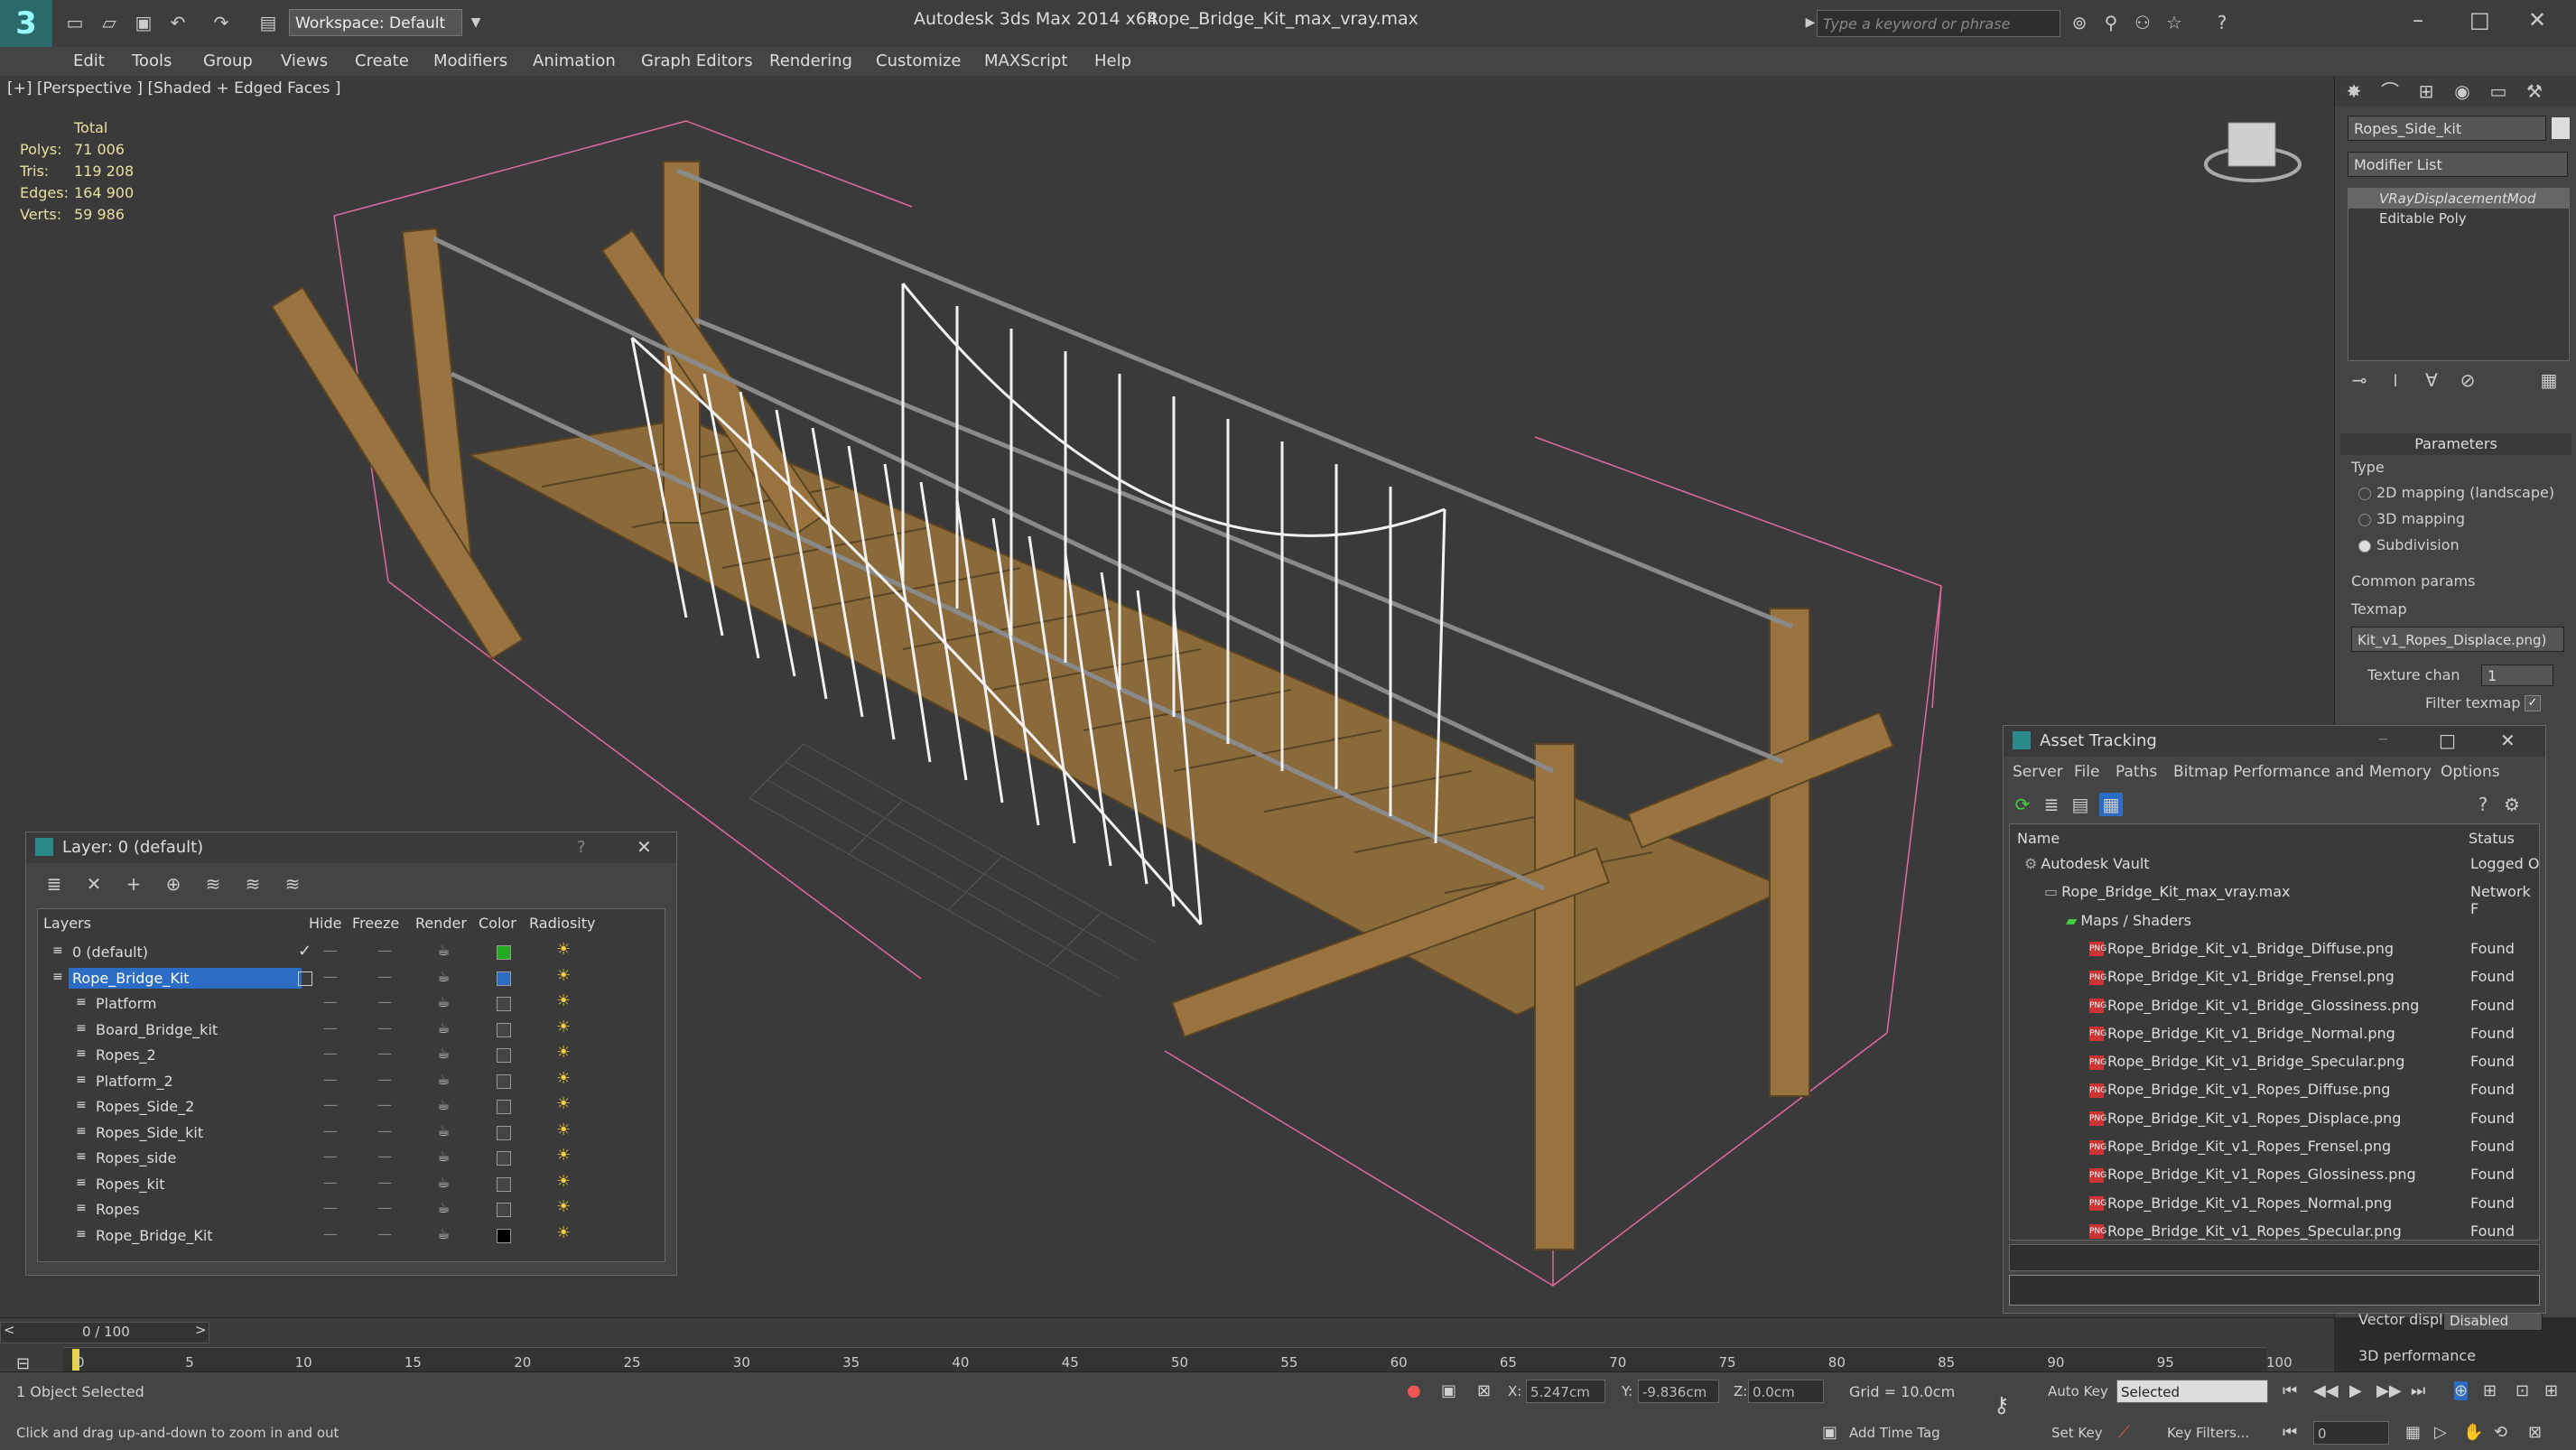 This screenshot has height=1450, width=2576. Describe the element at coordinates (305, 951) in the screenshot. I see `current-layer-check-icon: ✓` at that location.